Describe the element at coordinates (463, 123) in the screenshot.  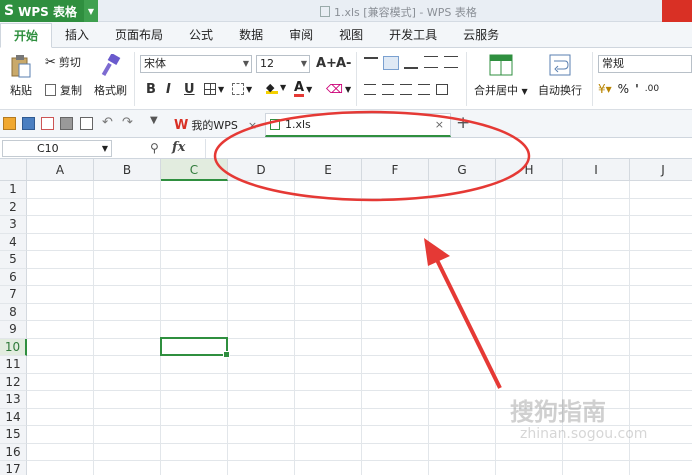
I see `new-tab-button: +` at that location.